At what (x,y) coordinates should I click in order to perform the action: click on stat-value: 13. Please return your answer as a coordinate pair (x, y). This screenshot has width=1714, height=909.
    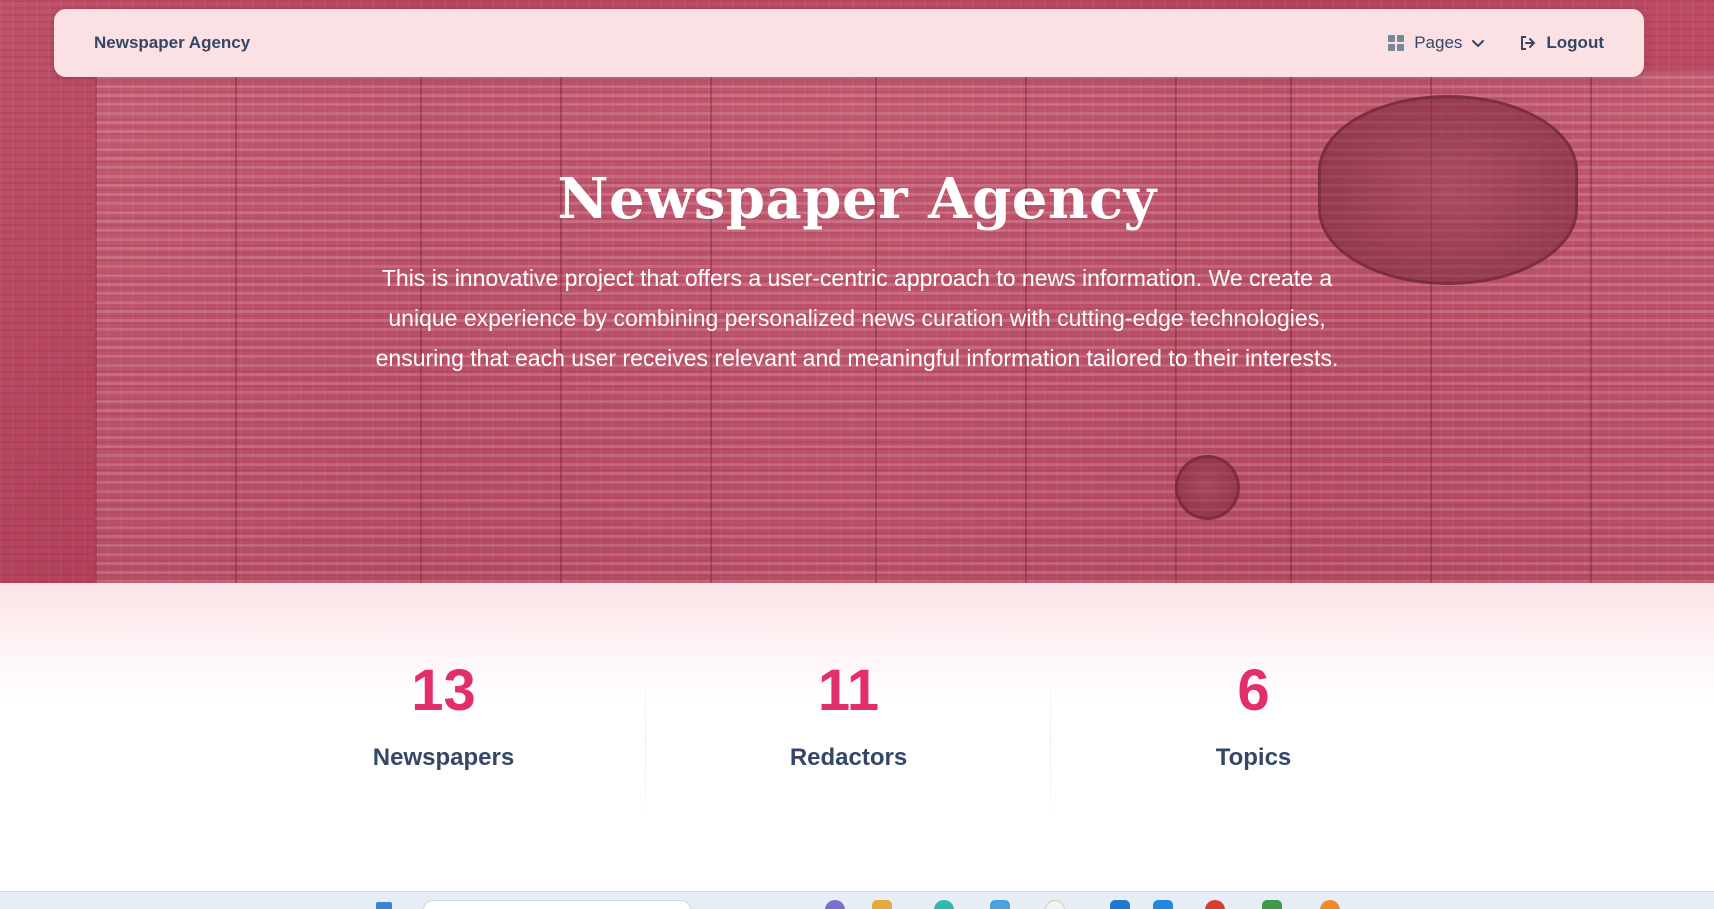
    Looking at the image, I should click on (443, 690).